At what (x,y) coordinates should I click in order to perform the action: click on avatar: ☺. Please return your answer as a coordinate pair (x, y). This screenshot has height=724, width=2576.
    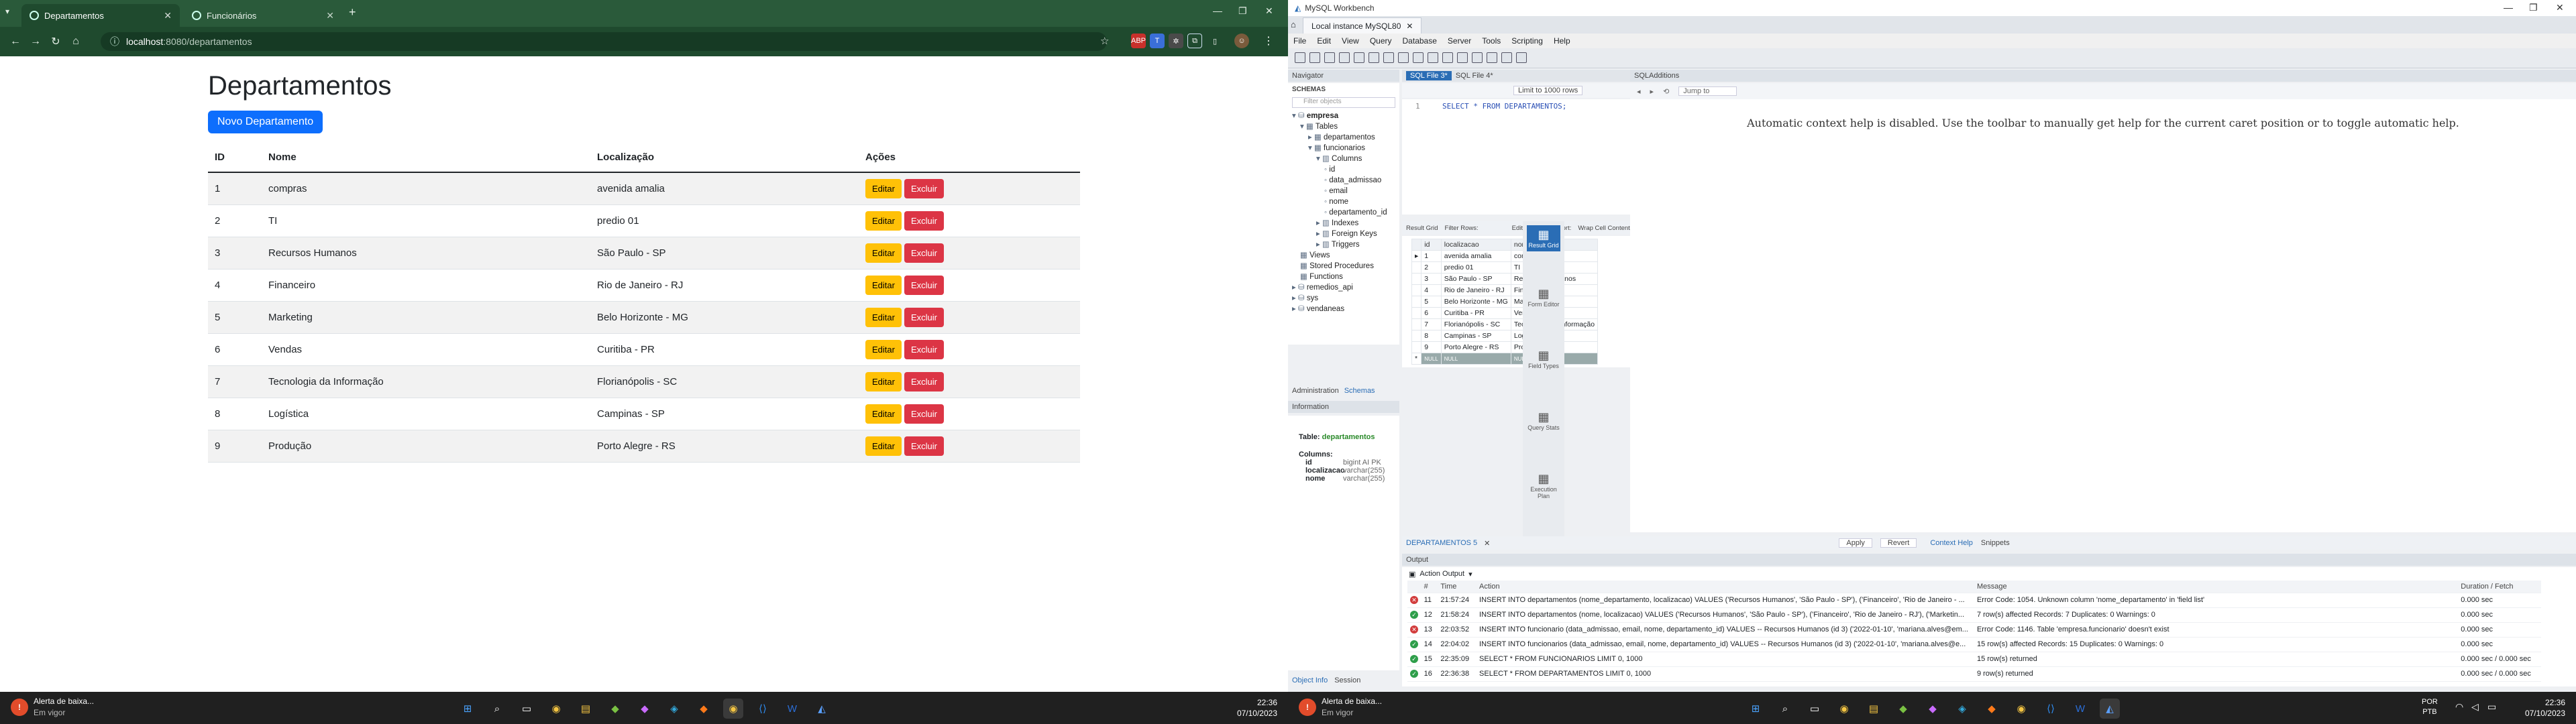
    Looking at the image, I should click on (1241, 41).